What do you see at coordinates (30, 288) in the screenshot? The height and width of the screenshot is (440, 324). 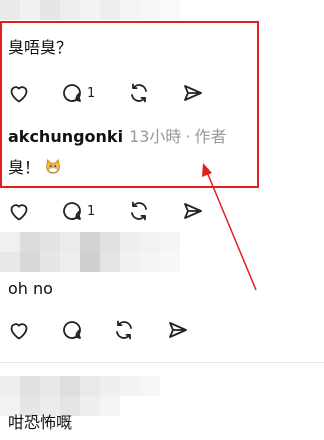 I see `post-text: oh no` at bounding box center [30, 288].